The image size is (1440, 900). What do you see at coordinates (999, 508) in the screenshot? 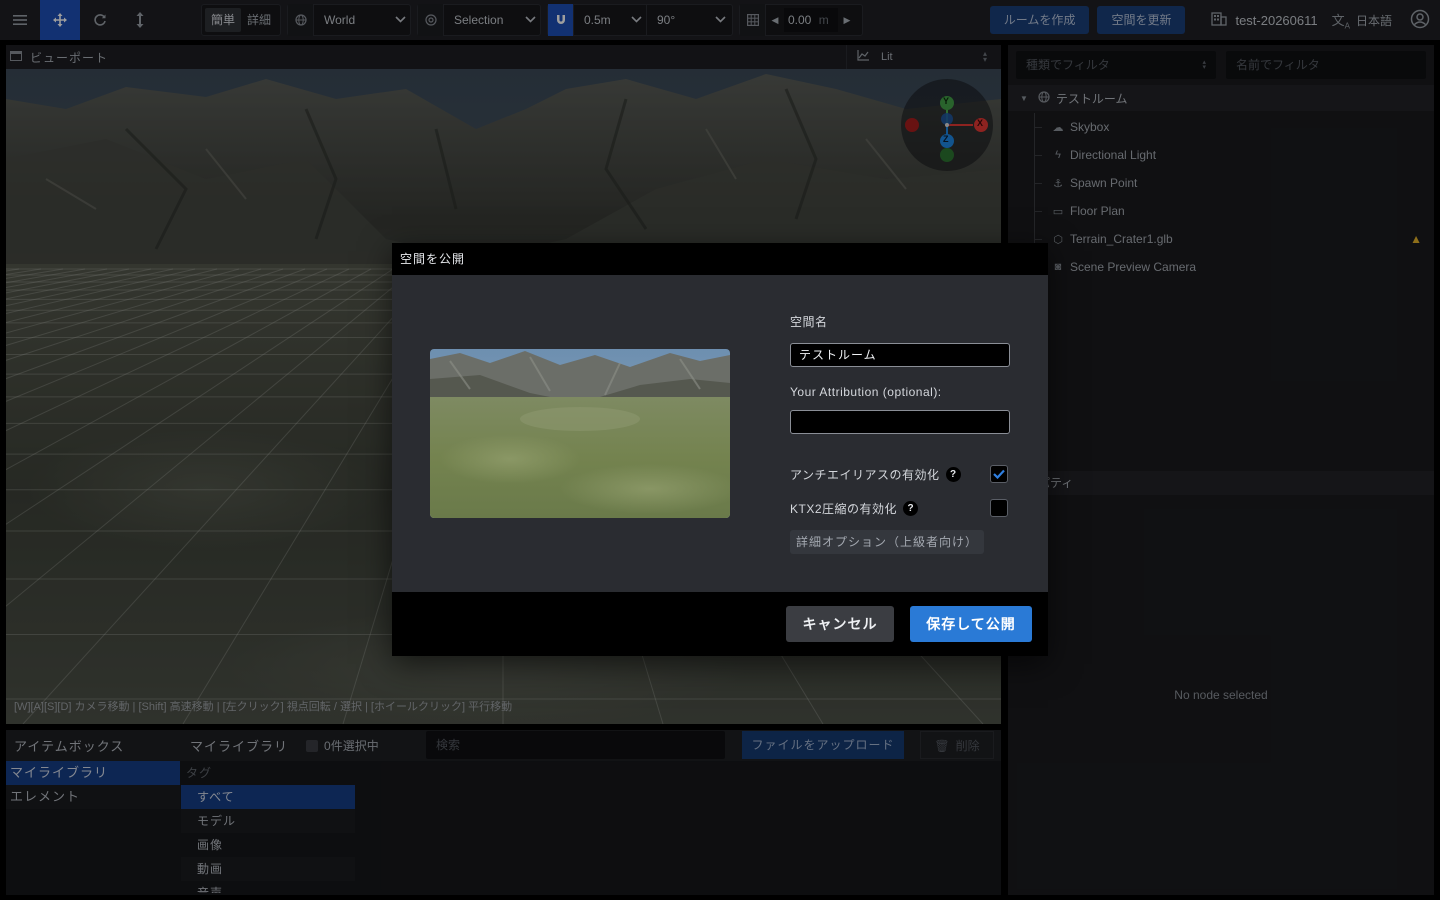
I see `ktx2-checkbox` at bounding box center [999, 508].